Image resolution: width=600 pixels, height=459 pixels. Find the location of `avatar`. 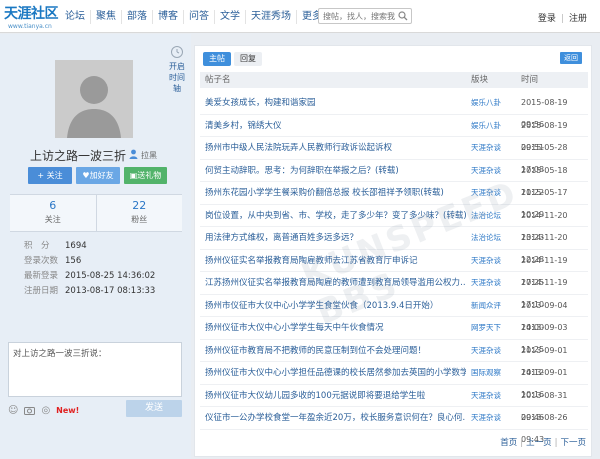

avatar is located at coordinates (94, 99).